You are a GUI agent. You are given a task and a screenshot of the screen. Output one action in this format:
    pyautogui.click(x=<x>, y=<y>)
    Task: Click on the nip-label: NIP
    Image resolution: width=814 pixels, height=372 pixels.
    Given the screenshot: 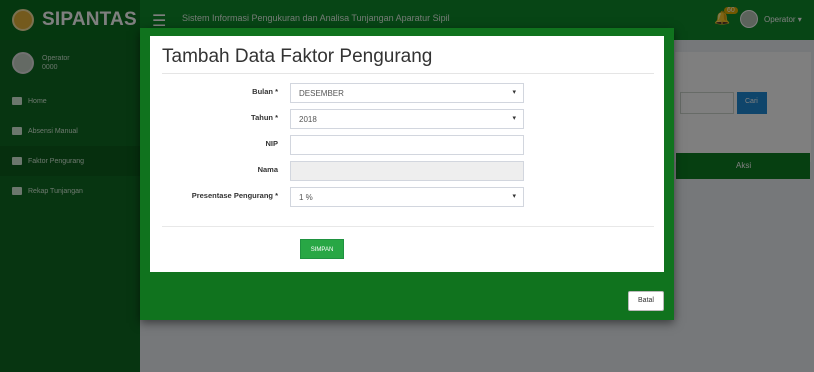 What is the action you would take?
    pyautogui.click(x=271, y=143)
    